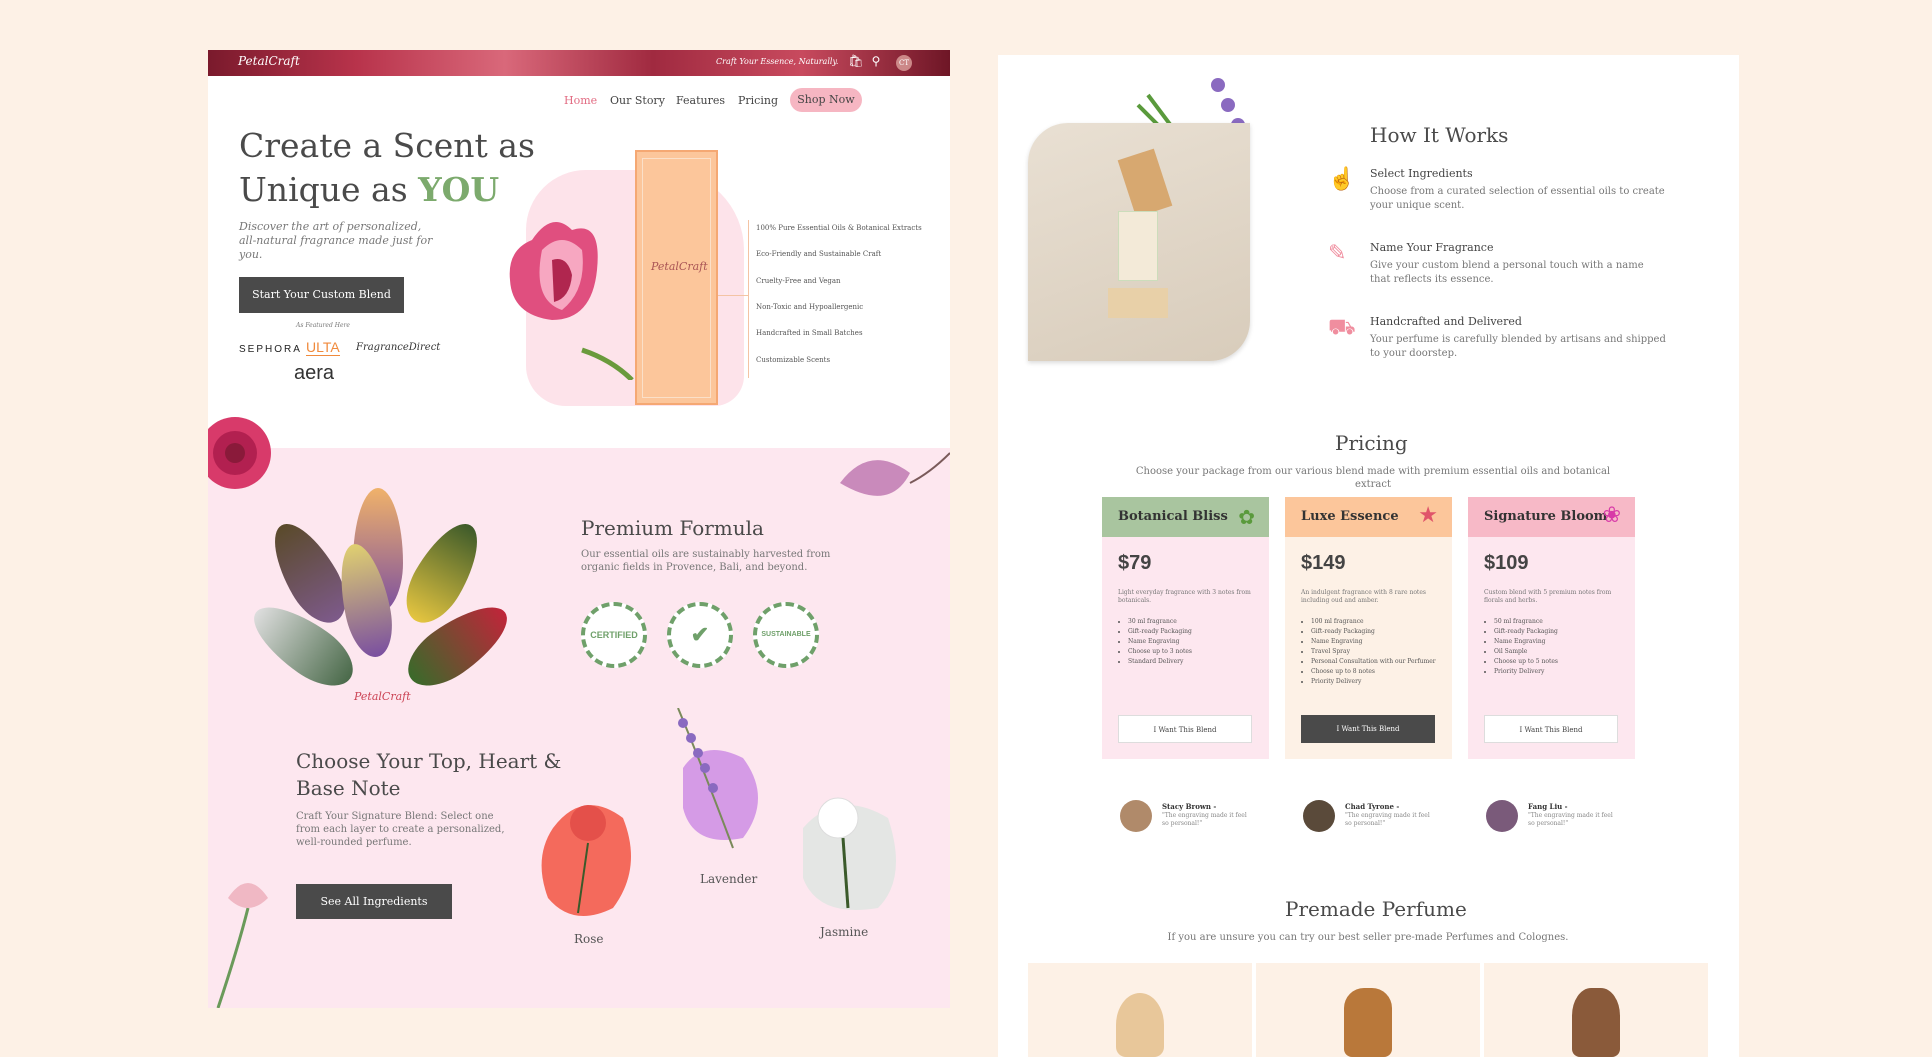  What do you see at coordinates (459, 189) in the screenshot?
I see `hero-title-highlight: YOU` at bounding box center [459, 189].